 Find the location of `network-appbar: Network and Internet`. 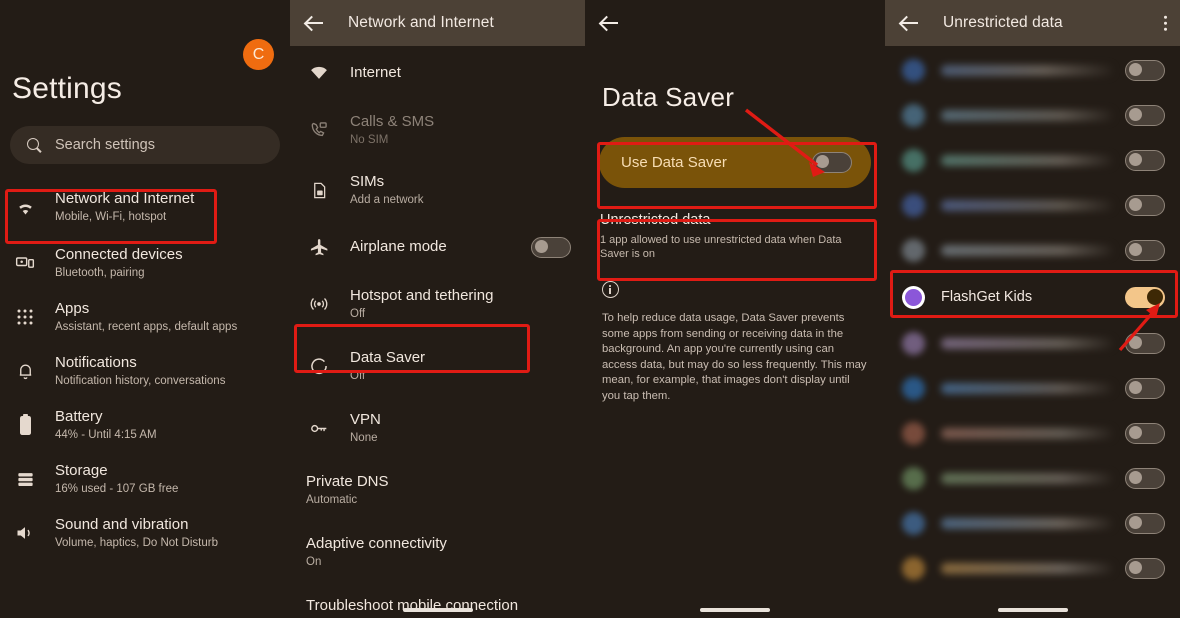

network-appbar: Network and Internet is located at coordinates (437, 23).